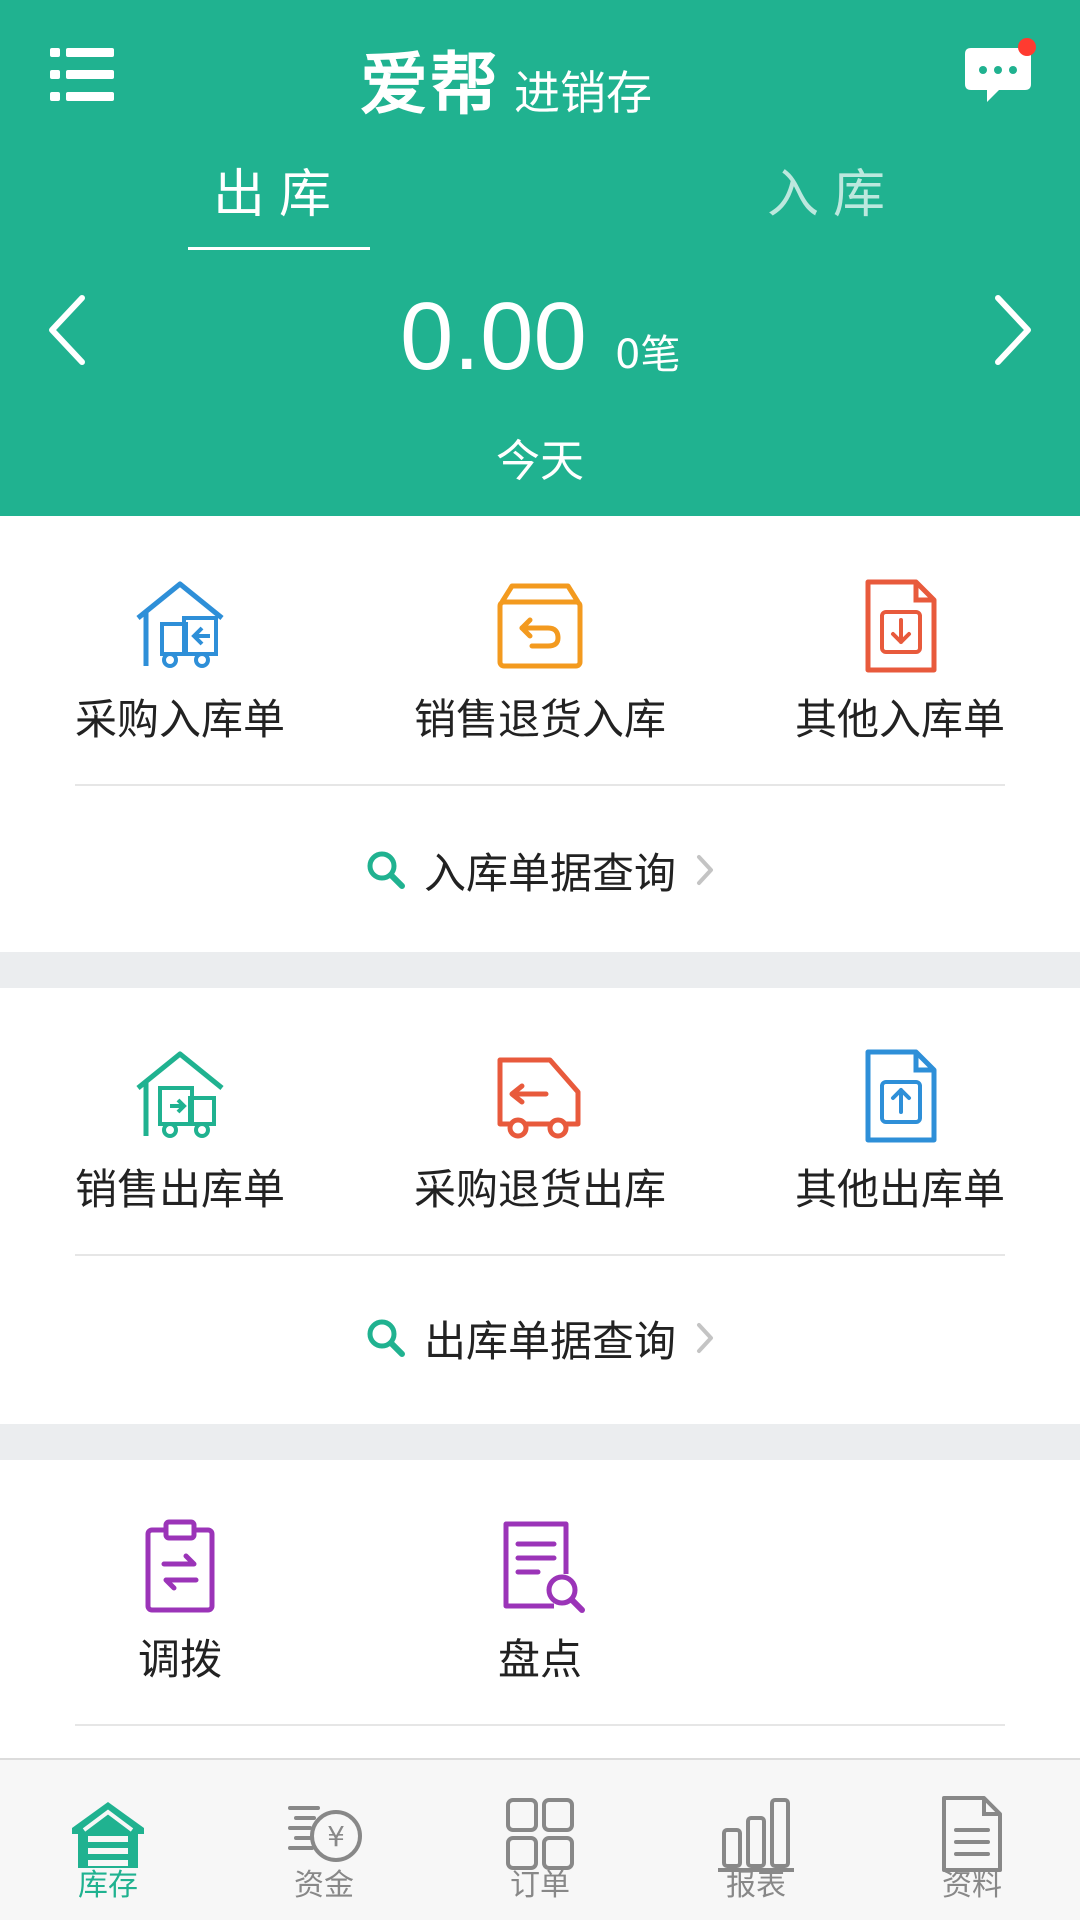 This screenshot has height=1920, width=1080. I want to click on grid-label: 采购入库单, so click(179, 719).